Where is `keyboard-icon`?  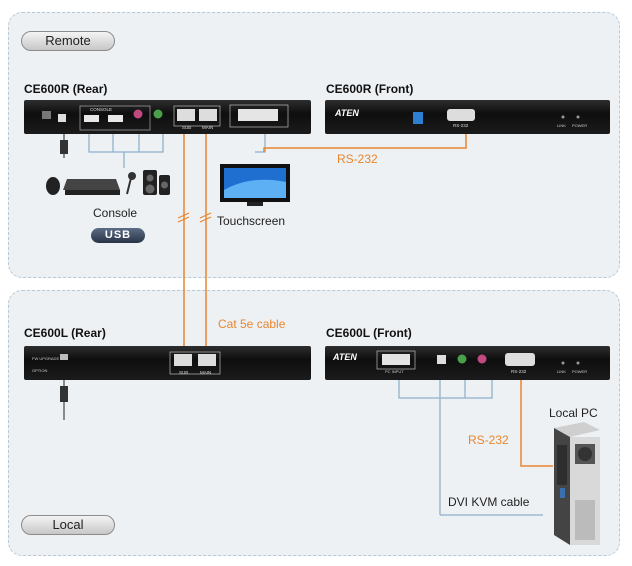 keyboard-icon is located at coordinates (91, 187).